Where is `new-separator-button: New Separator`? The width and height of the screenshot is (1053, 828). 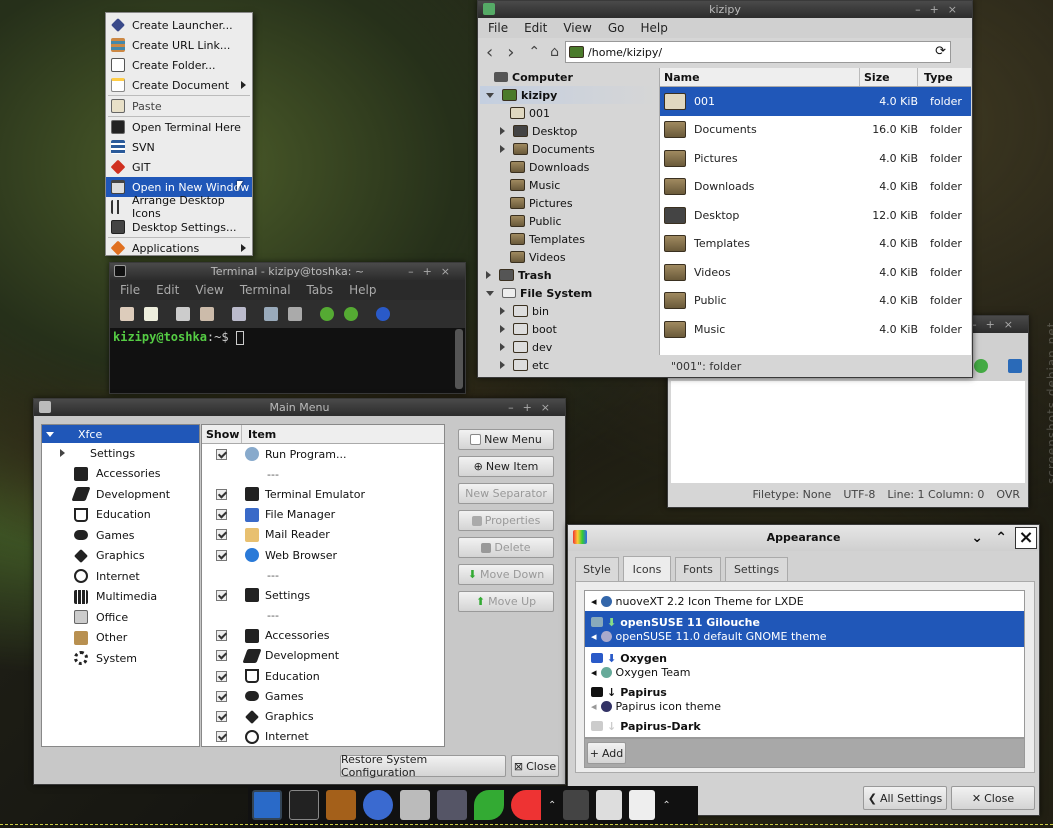
new-separator-button: New Separator is located at coordinates (506, 493).